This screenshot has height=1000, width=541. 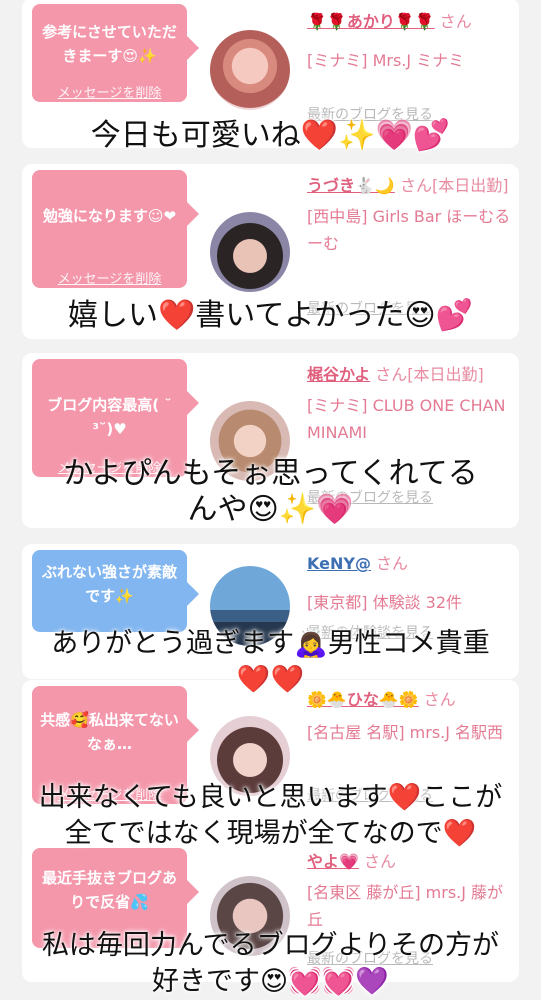 I want to click on comment-text: ぶれない強さが素敵です✨, so click(x=109, y=584).